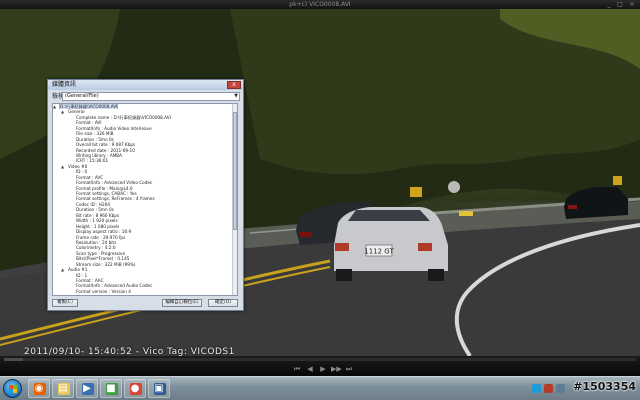 Image resolution: width=640 pixels, height=400 pixels. What do you see at coordinates (82, 96) in the screenshot?
I see `view-select-value: (General/File)` at bounding box center [82, 96].